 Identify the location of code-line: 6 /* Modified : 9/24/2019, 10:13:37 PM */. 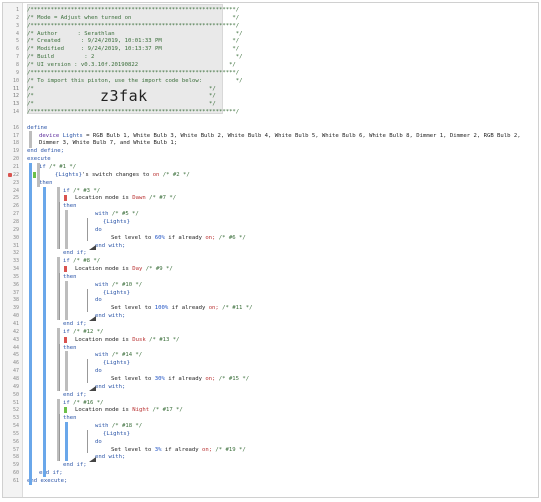
(270, 49).